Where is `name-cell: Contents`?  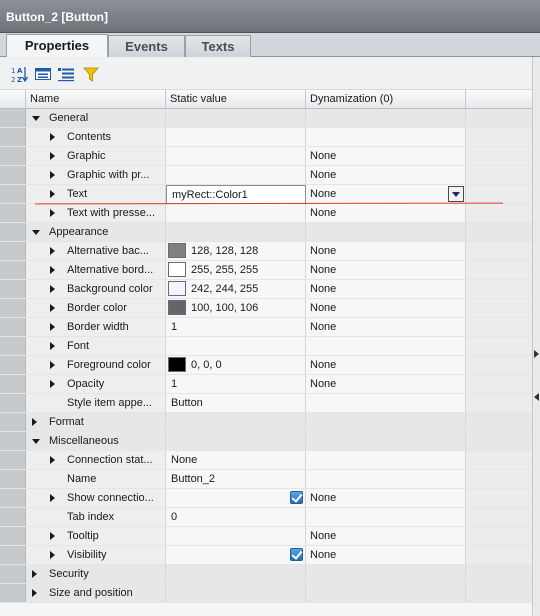
name-cell: Contents is located at coordinates (96, 137).